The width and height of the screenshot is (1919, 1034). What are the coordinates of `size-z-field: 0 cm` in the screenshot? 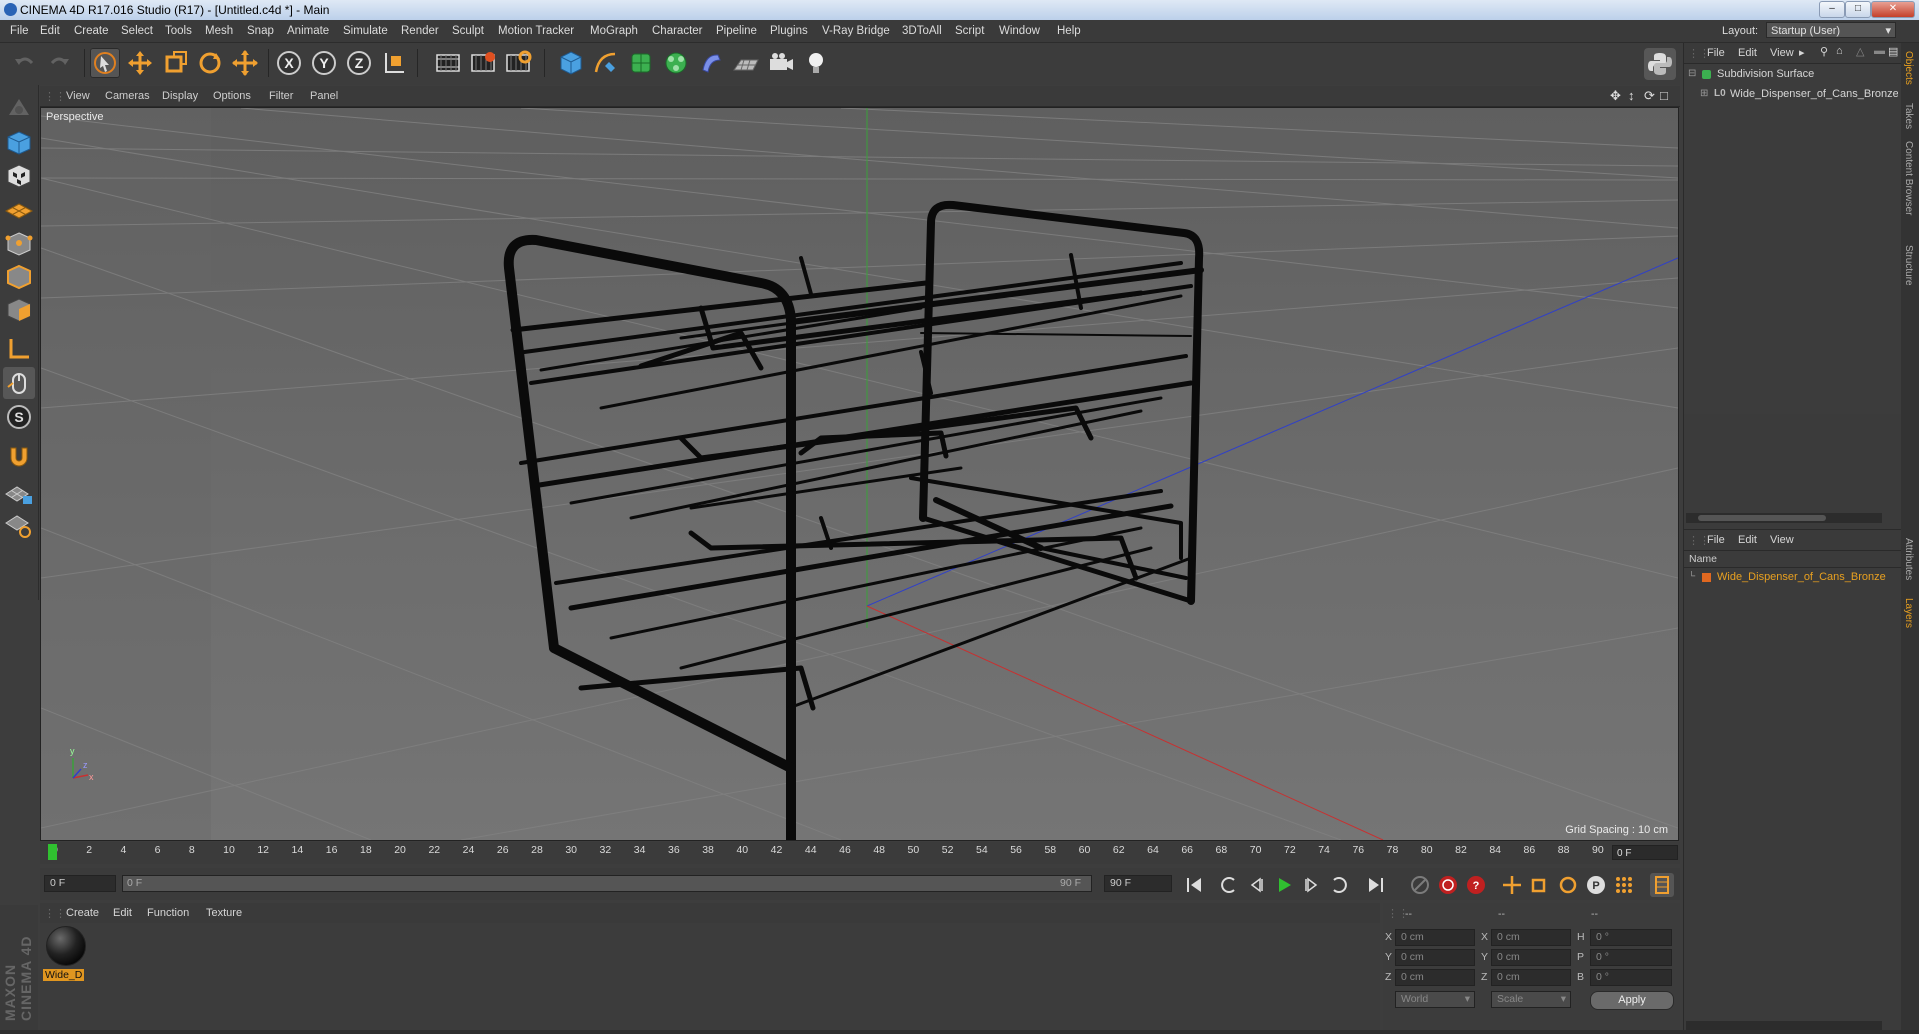 It's located at (1531, 977).